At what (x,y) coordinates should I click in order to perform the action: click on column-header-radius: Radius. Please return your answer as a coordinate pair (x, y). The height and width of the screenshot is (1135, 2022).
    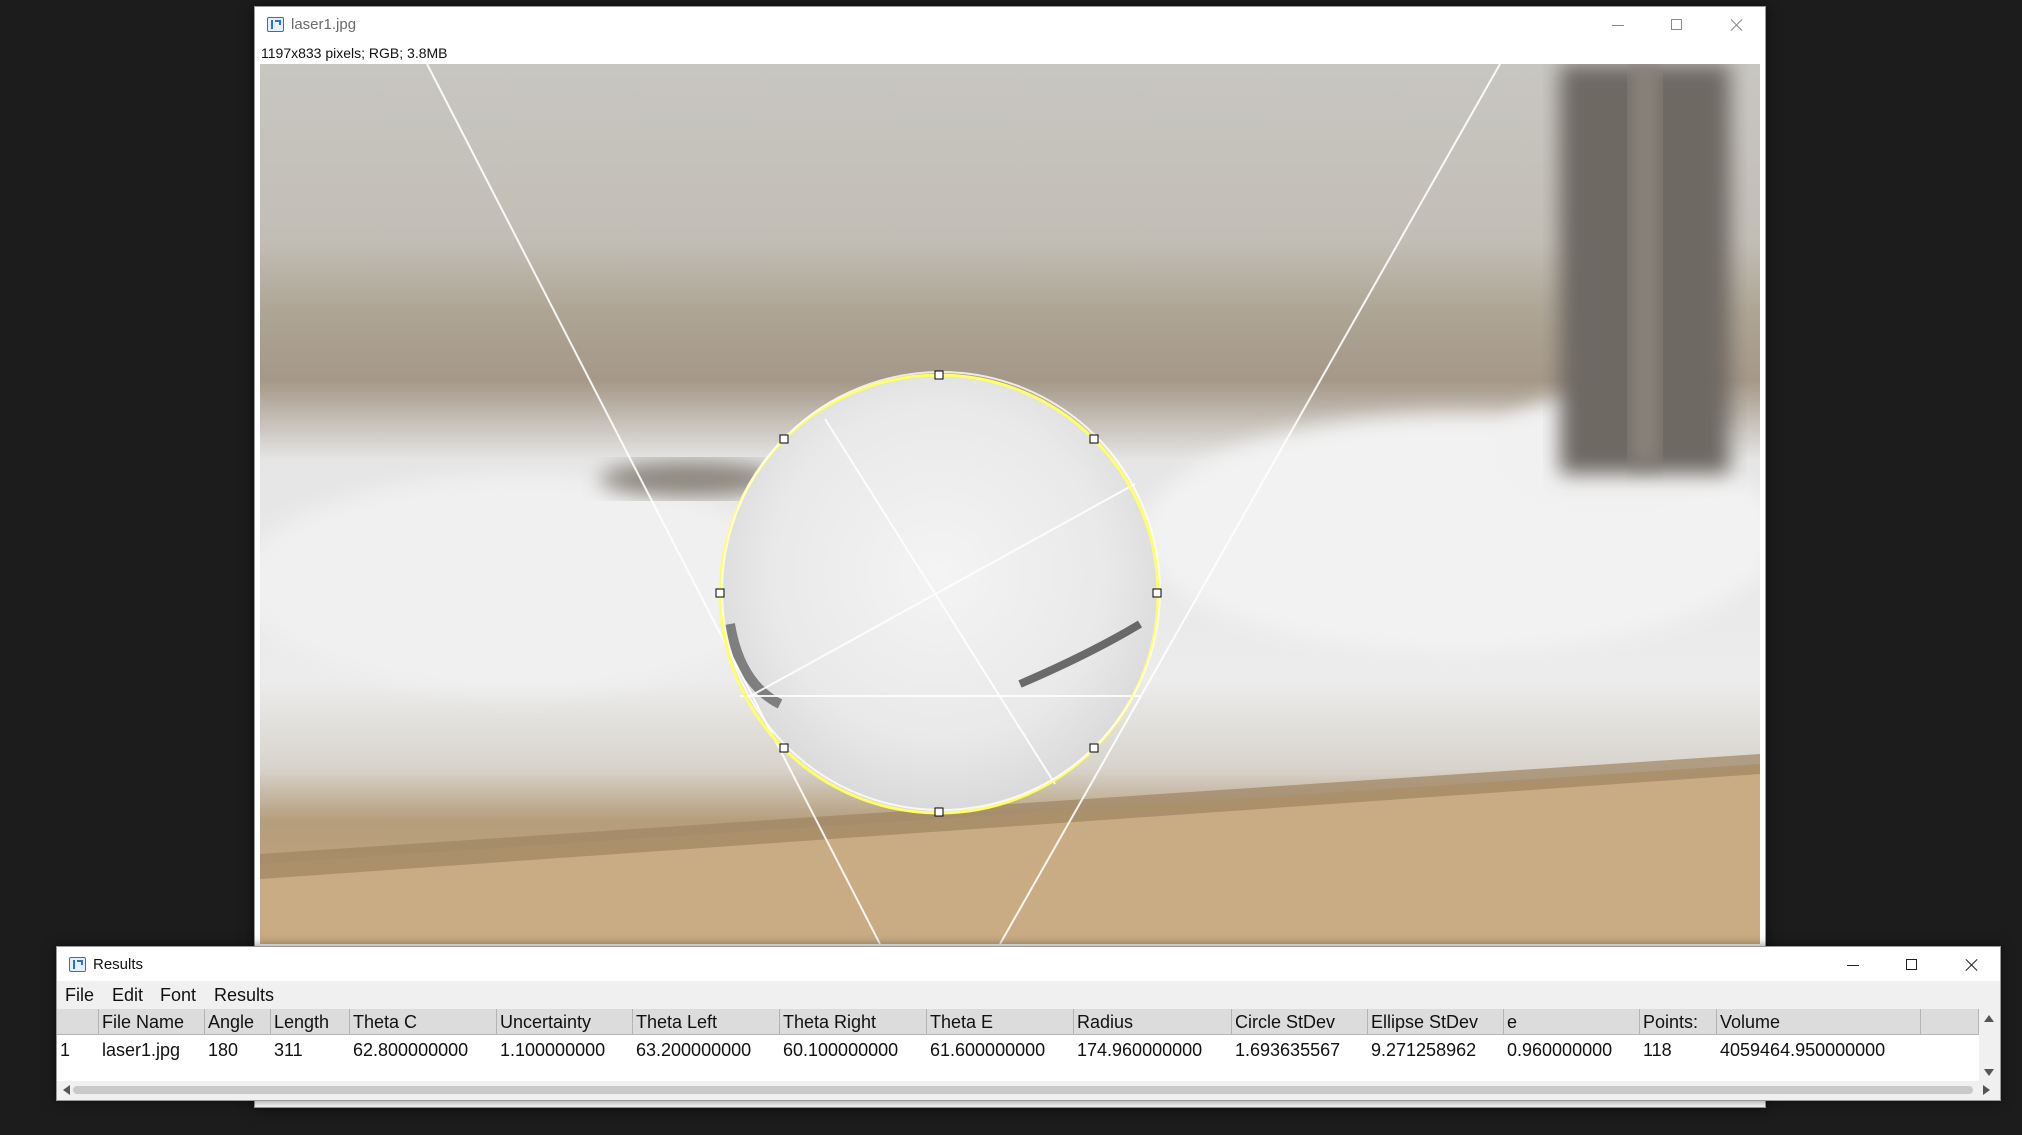
    Looking at the image, I should click on (1153, 1022).